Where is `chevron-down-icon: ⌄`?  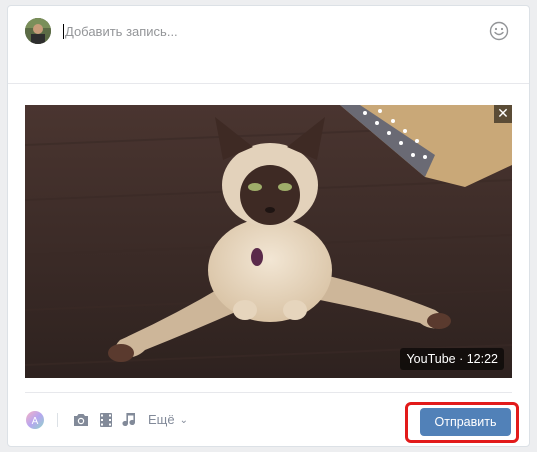 chevron-down-icon: ⌄ is located at coordinates (183, 420).